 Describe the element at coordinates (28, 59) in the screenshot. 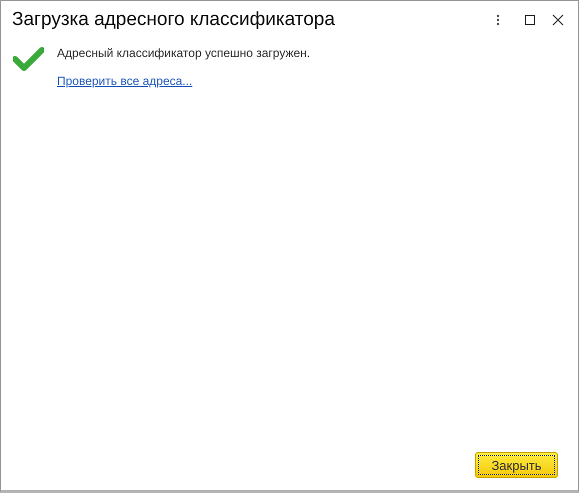

I see `check-icon` at that location.